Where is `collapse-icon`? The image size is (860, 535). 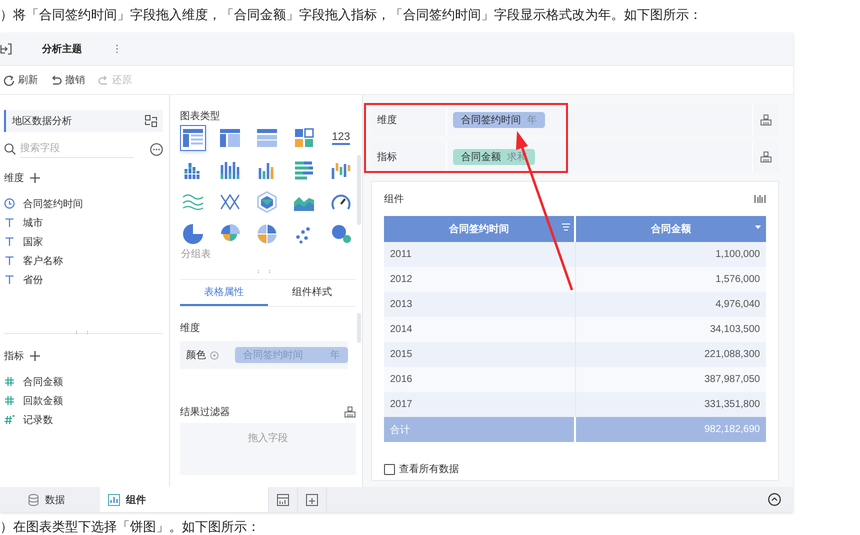 collapse-icon is located at coordinates (774, 499).